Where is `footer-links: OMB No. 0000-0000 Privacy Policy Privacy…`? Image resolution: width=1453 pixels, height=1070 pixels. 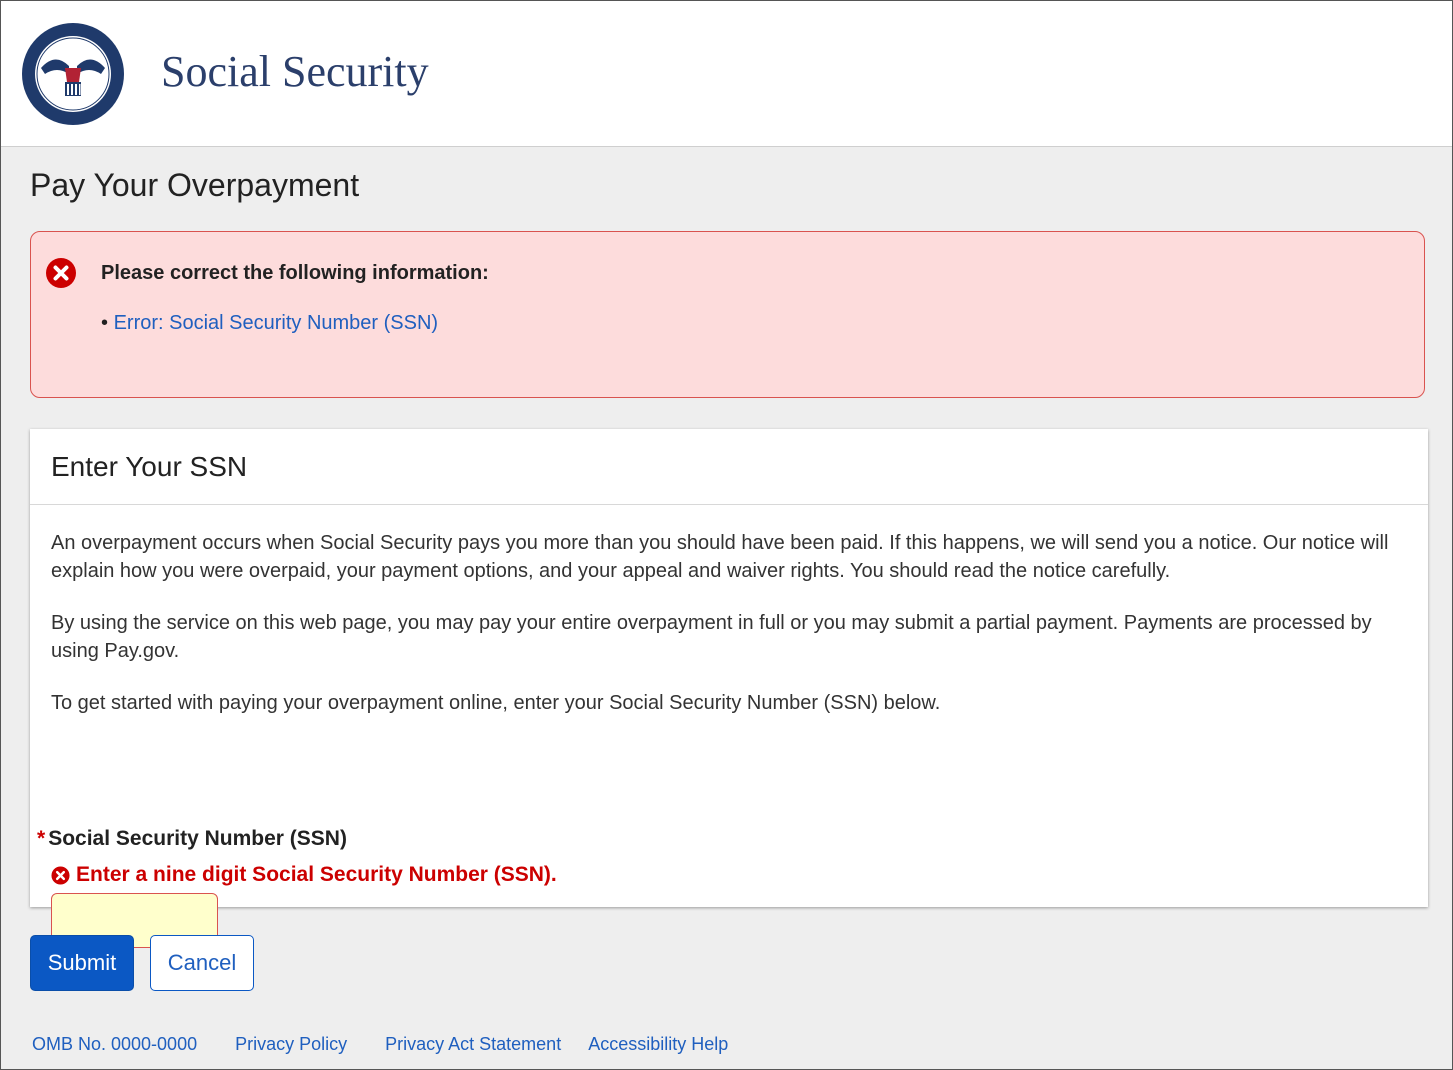
footer-links: OMB No. 0000-0000 Privacy Policy Privacy… is located at coordinates (399, 1044).